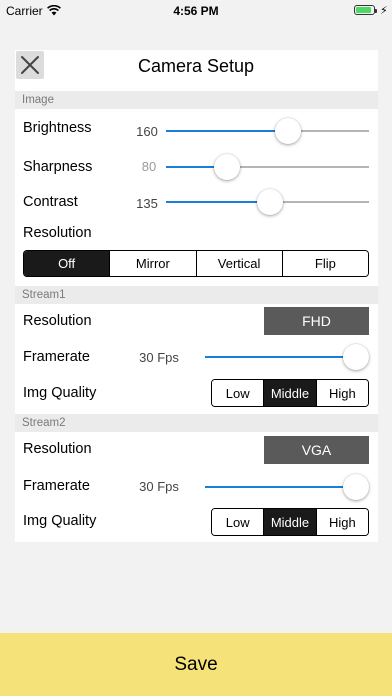 The height and width of the screenshot is (696, 392). What do you see at coordinates (50, 202) in the screenshot?
I see `contrast-label: Contrast` at bounding box center [50, 202].